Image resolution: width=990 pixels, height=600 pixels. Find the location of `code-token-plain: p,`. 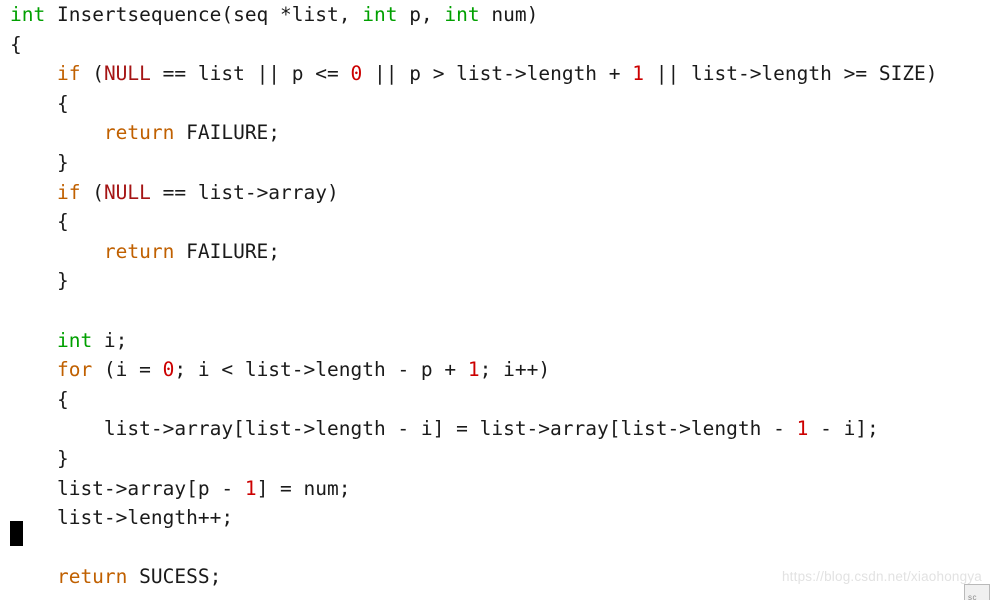

code-token-plain: p, is located at coordinates (421, 14).